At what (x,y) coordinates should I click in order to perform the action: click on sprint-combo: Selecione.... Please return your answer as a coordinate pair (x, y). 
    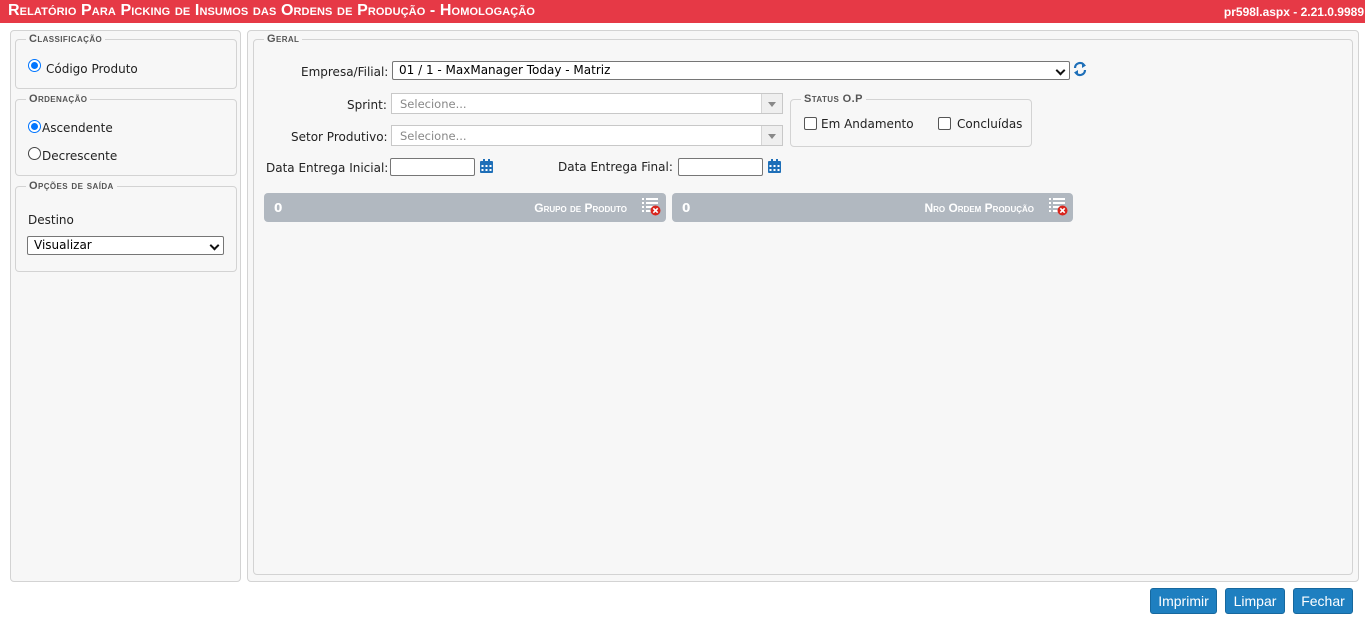
    Looking at the image, I should click on (587, 103).